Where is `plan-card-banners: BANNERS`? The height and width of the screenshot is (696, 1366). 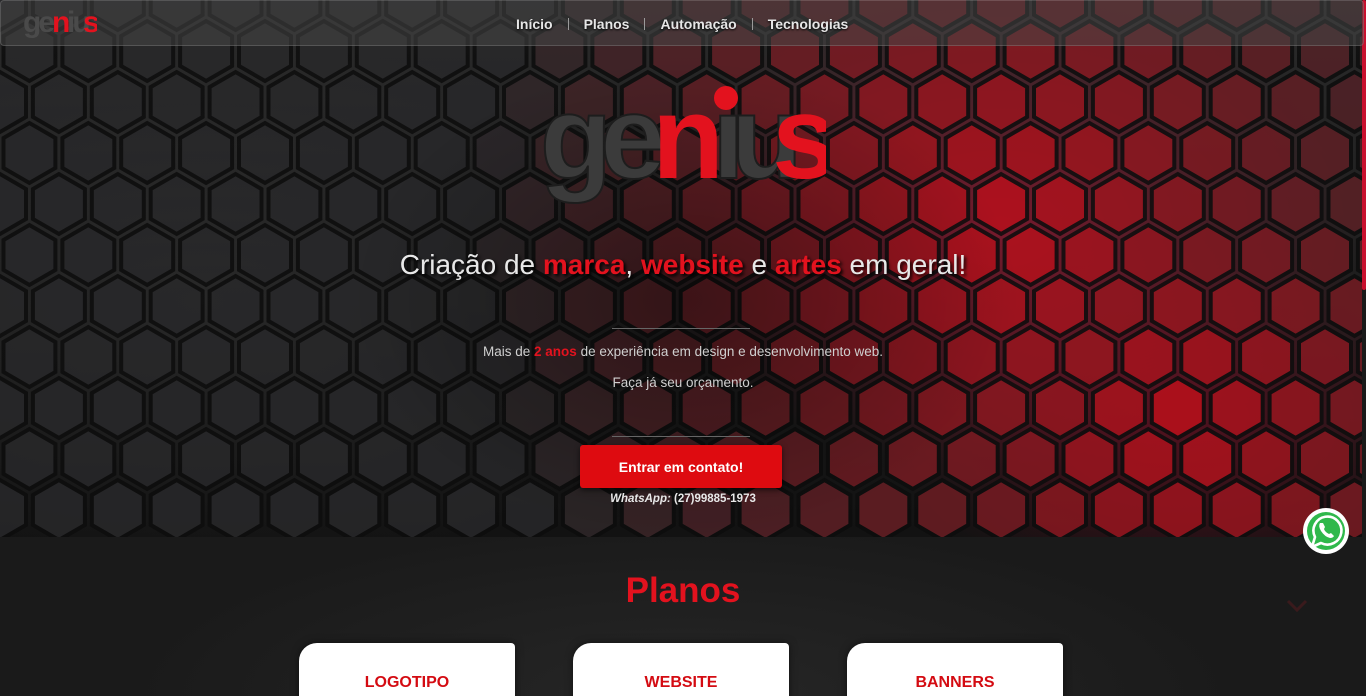
plan-card-banners: BANNERS is located at coordinates (955, 669).